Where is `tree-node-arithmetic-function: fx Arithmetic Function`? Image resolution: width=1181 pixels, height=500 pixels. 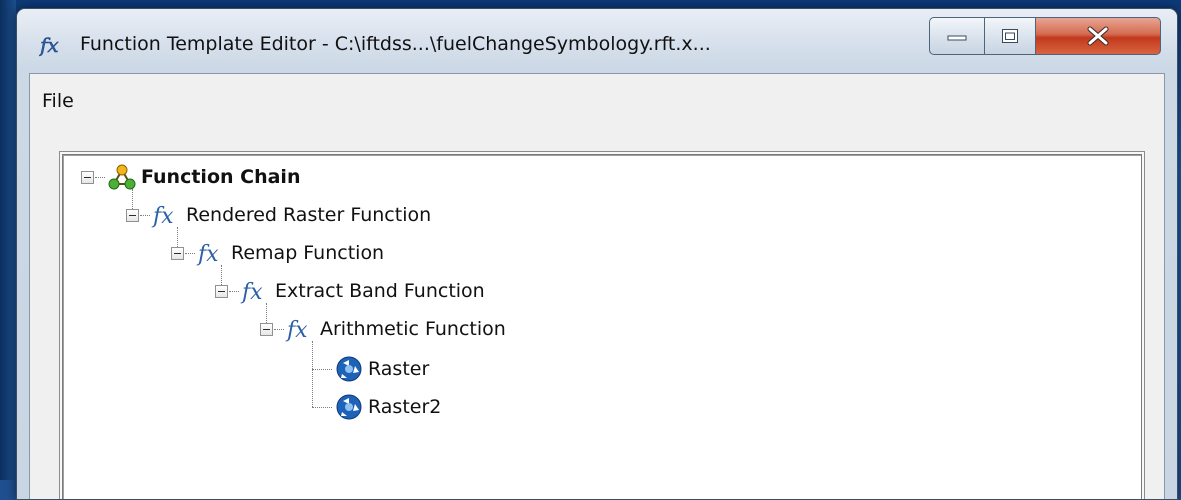 tree-node-arithmetic-function: fx Arithmetic Function is located at coordinates (383, 329).